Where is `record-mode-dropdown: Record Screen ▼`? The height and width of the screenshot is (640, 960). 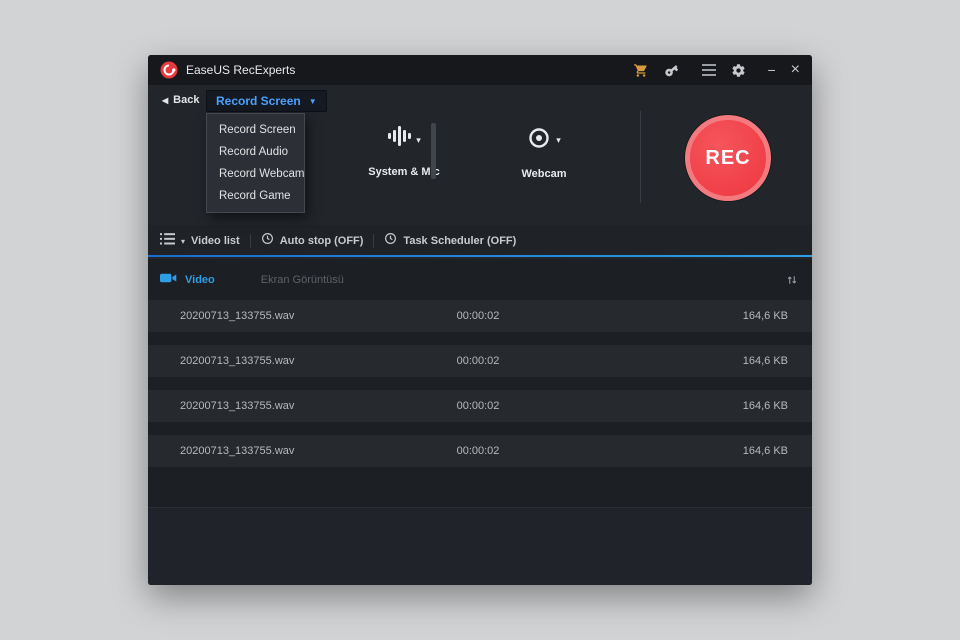 record-mode-dropdown: Record Screen ▼ is located at coordinates (266, 101).